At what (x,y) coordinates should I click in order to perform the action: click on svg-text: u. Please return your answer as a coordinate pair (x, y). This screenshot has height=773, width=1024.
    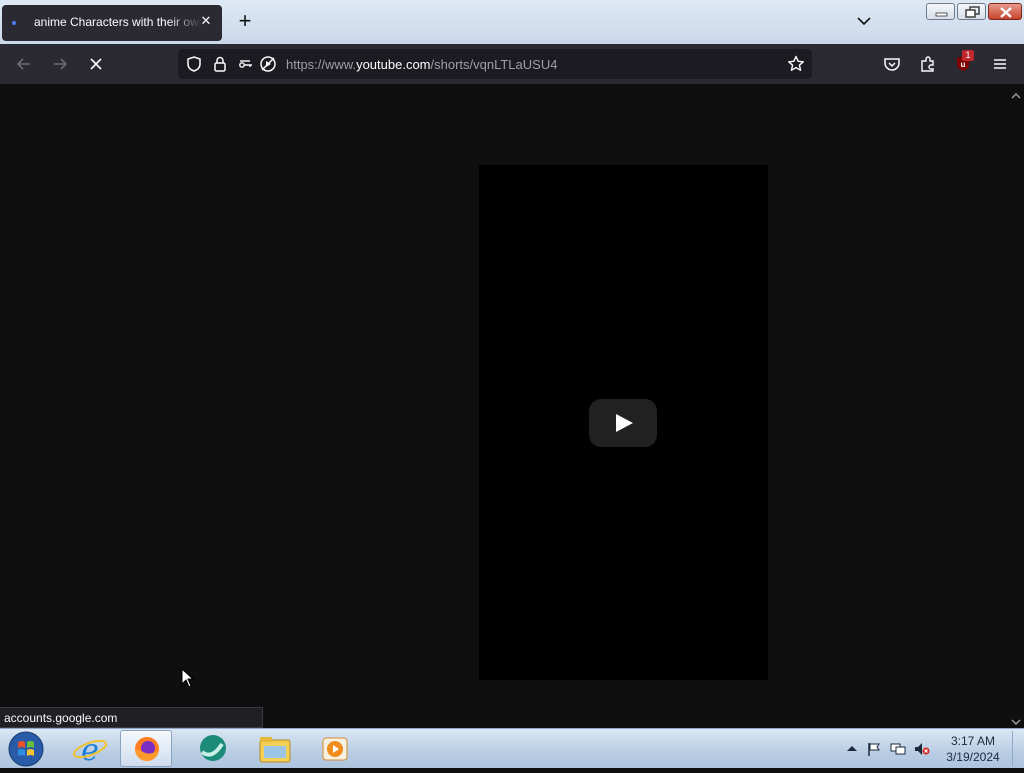
    Looking at the image, I should click on (963, 64).